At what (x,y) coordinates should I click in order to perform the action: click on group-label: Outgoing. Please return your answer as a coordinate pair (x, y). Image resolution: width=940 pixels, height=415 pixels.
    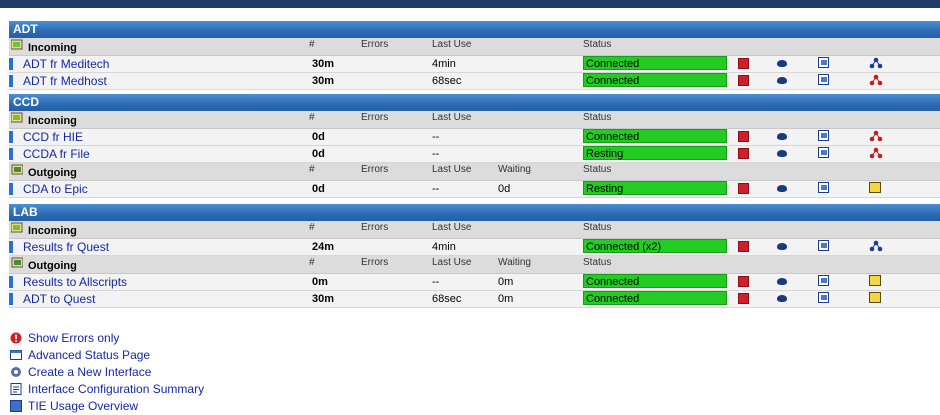
    Looking at the image, I should click on (52, 173).